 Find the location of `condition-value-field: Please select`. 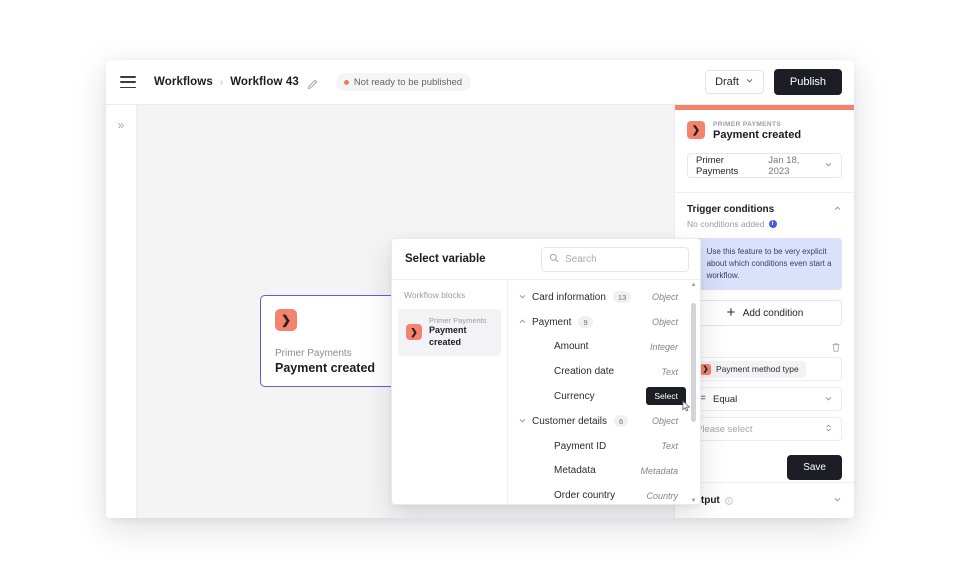

condition-value-field: Please select is located at coordinates (764, 429).